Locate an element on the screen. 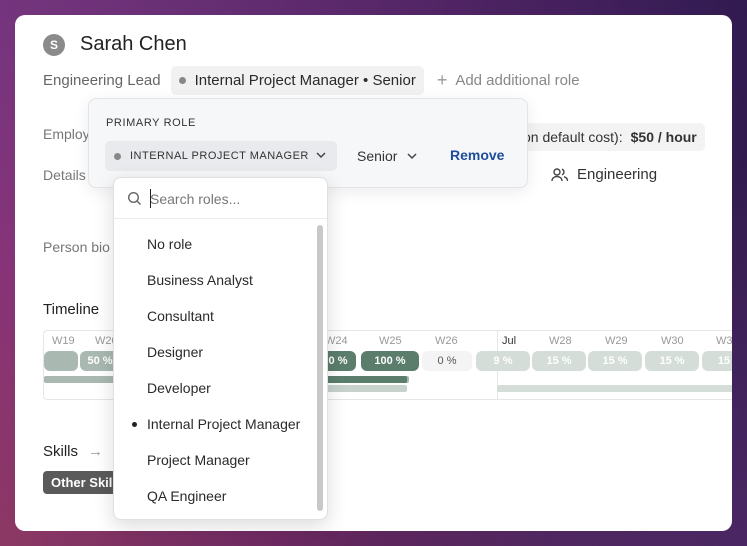 Image resolution: width=747 pixels, height=546 pixels. avatar: S is located at coordinates (54, 44).